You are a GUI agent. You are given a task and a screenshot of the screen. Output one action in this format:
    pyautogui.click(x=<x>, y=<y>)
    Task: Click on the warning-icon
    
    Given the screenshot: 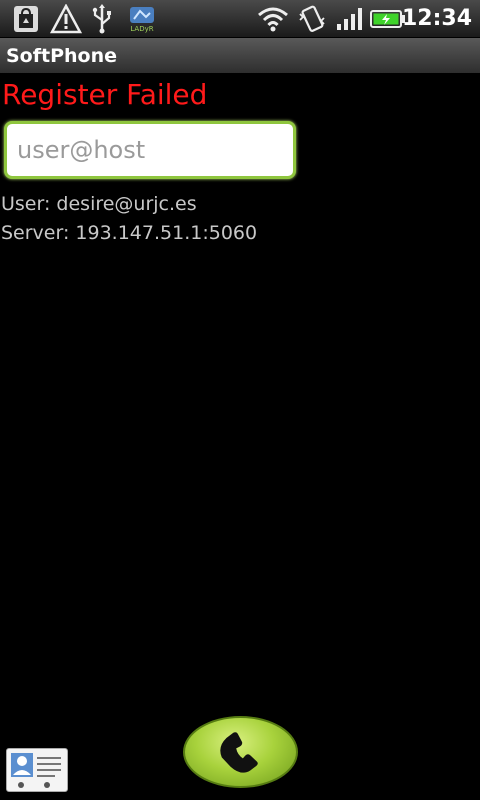 What is the action you would take?
    pyautogui.click(x=66, y=19)
    